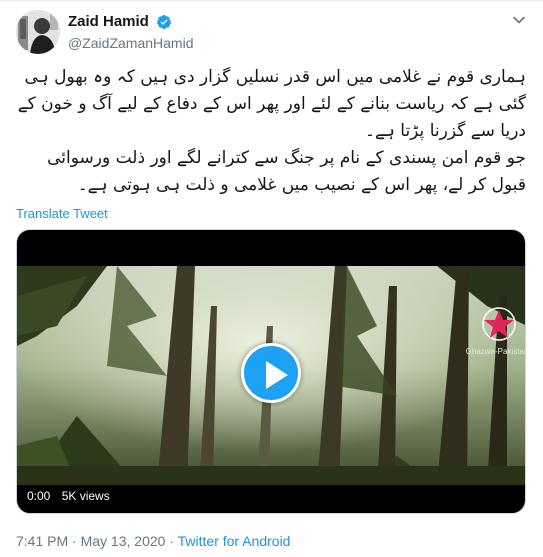 This screenshot has width=543, height=557. I want to click on avatar, so click(38, 32).